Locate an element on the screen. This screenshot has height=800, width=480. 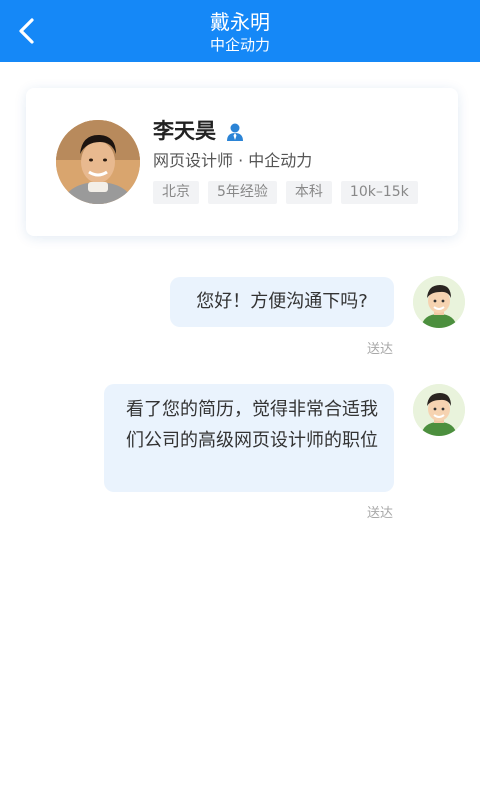
candidate-position: 网页设计师 · 中企动力 is located at coordinates (233, 160).